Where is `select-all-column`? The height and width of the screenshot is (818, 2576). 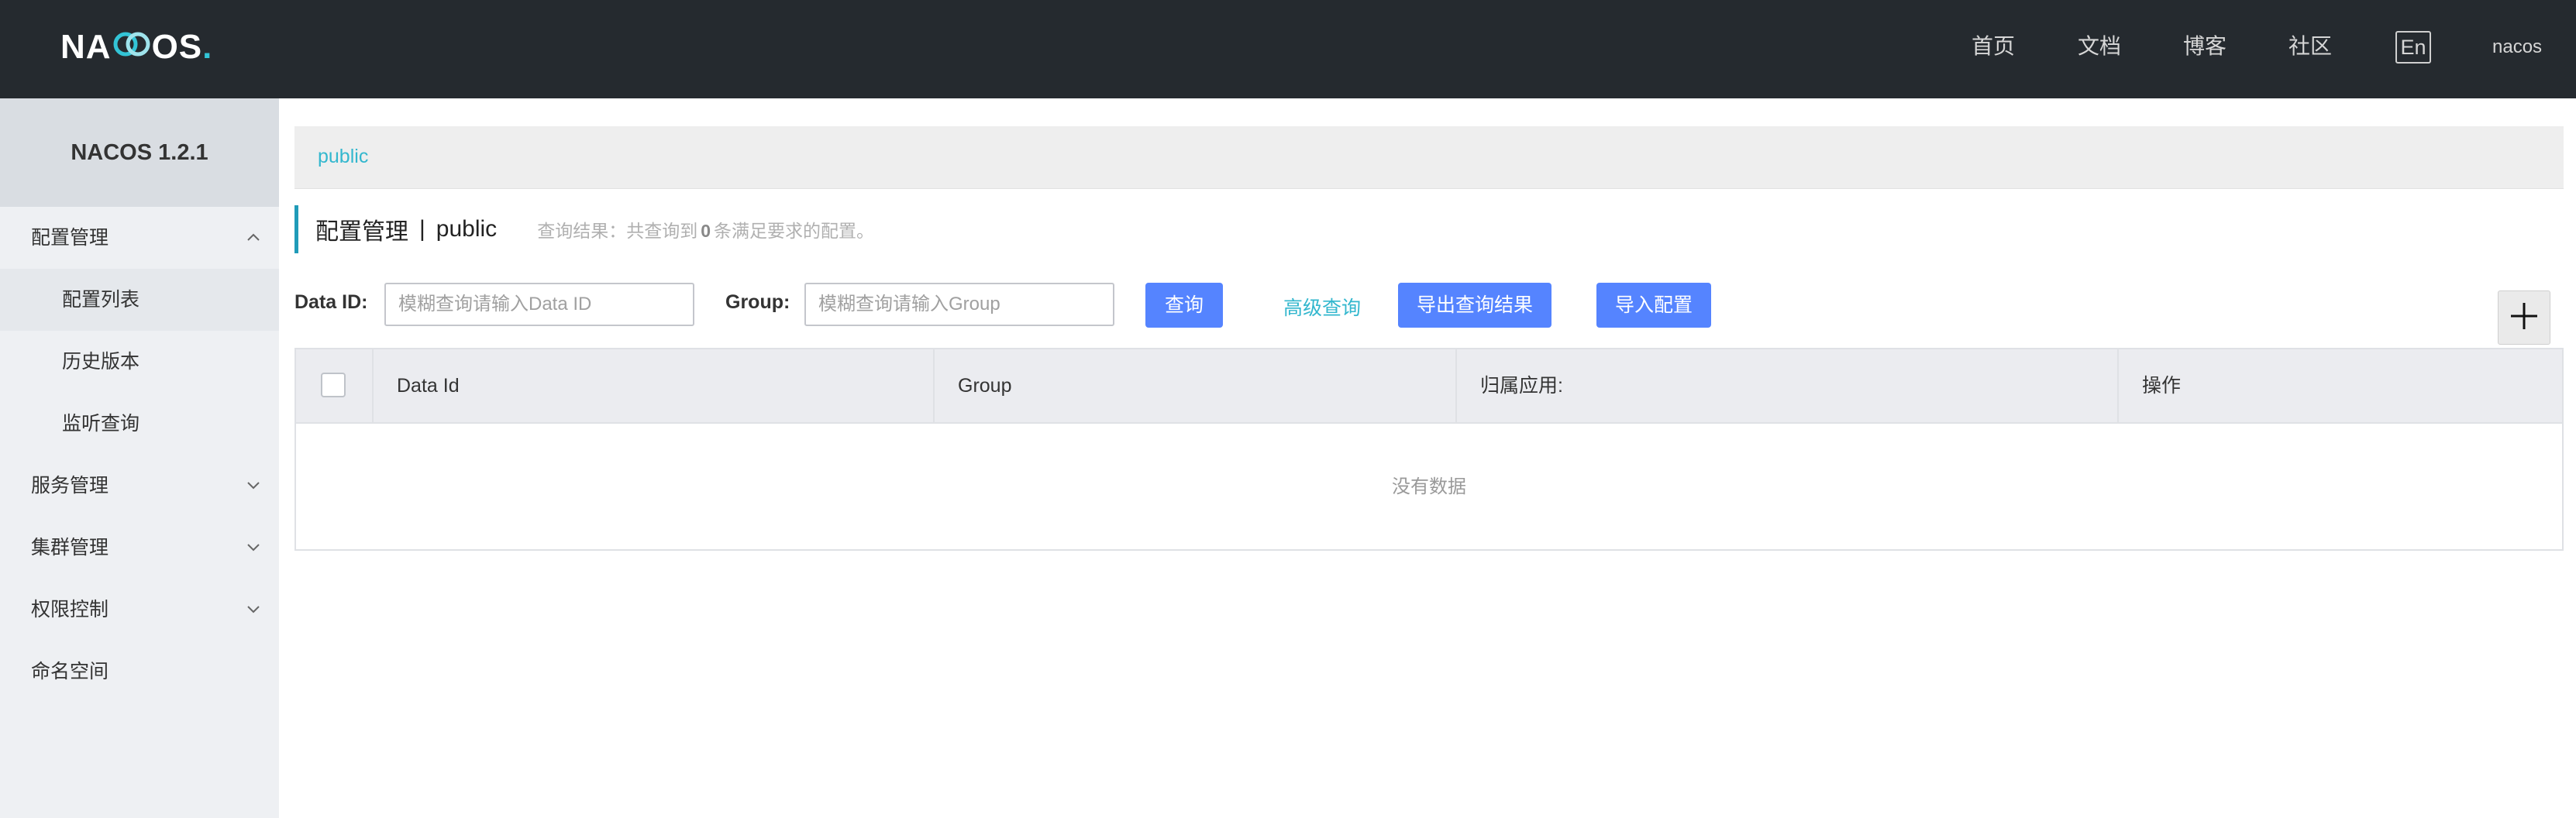 select-all-column is located at coordinates (335, 385).